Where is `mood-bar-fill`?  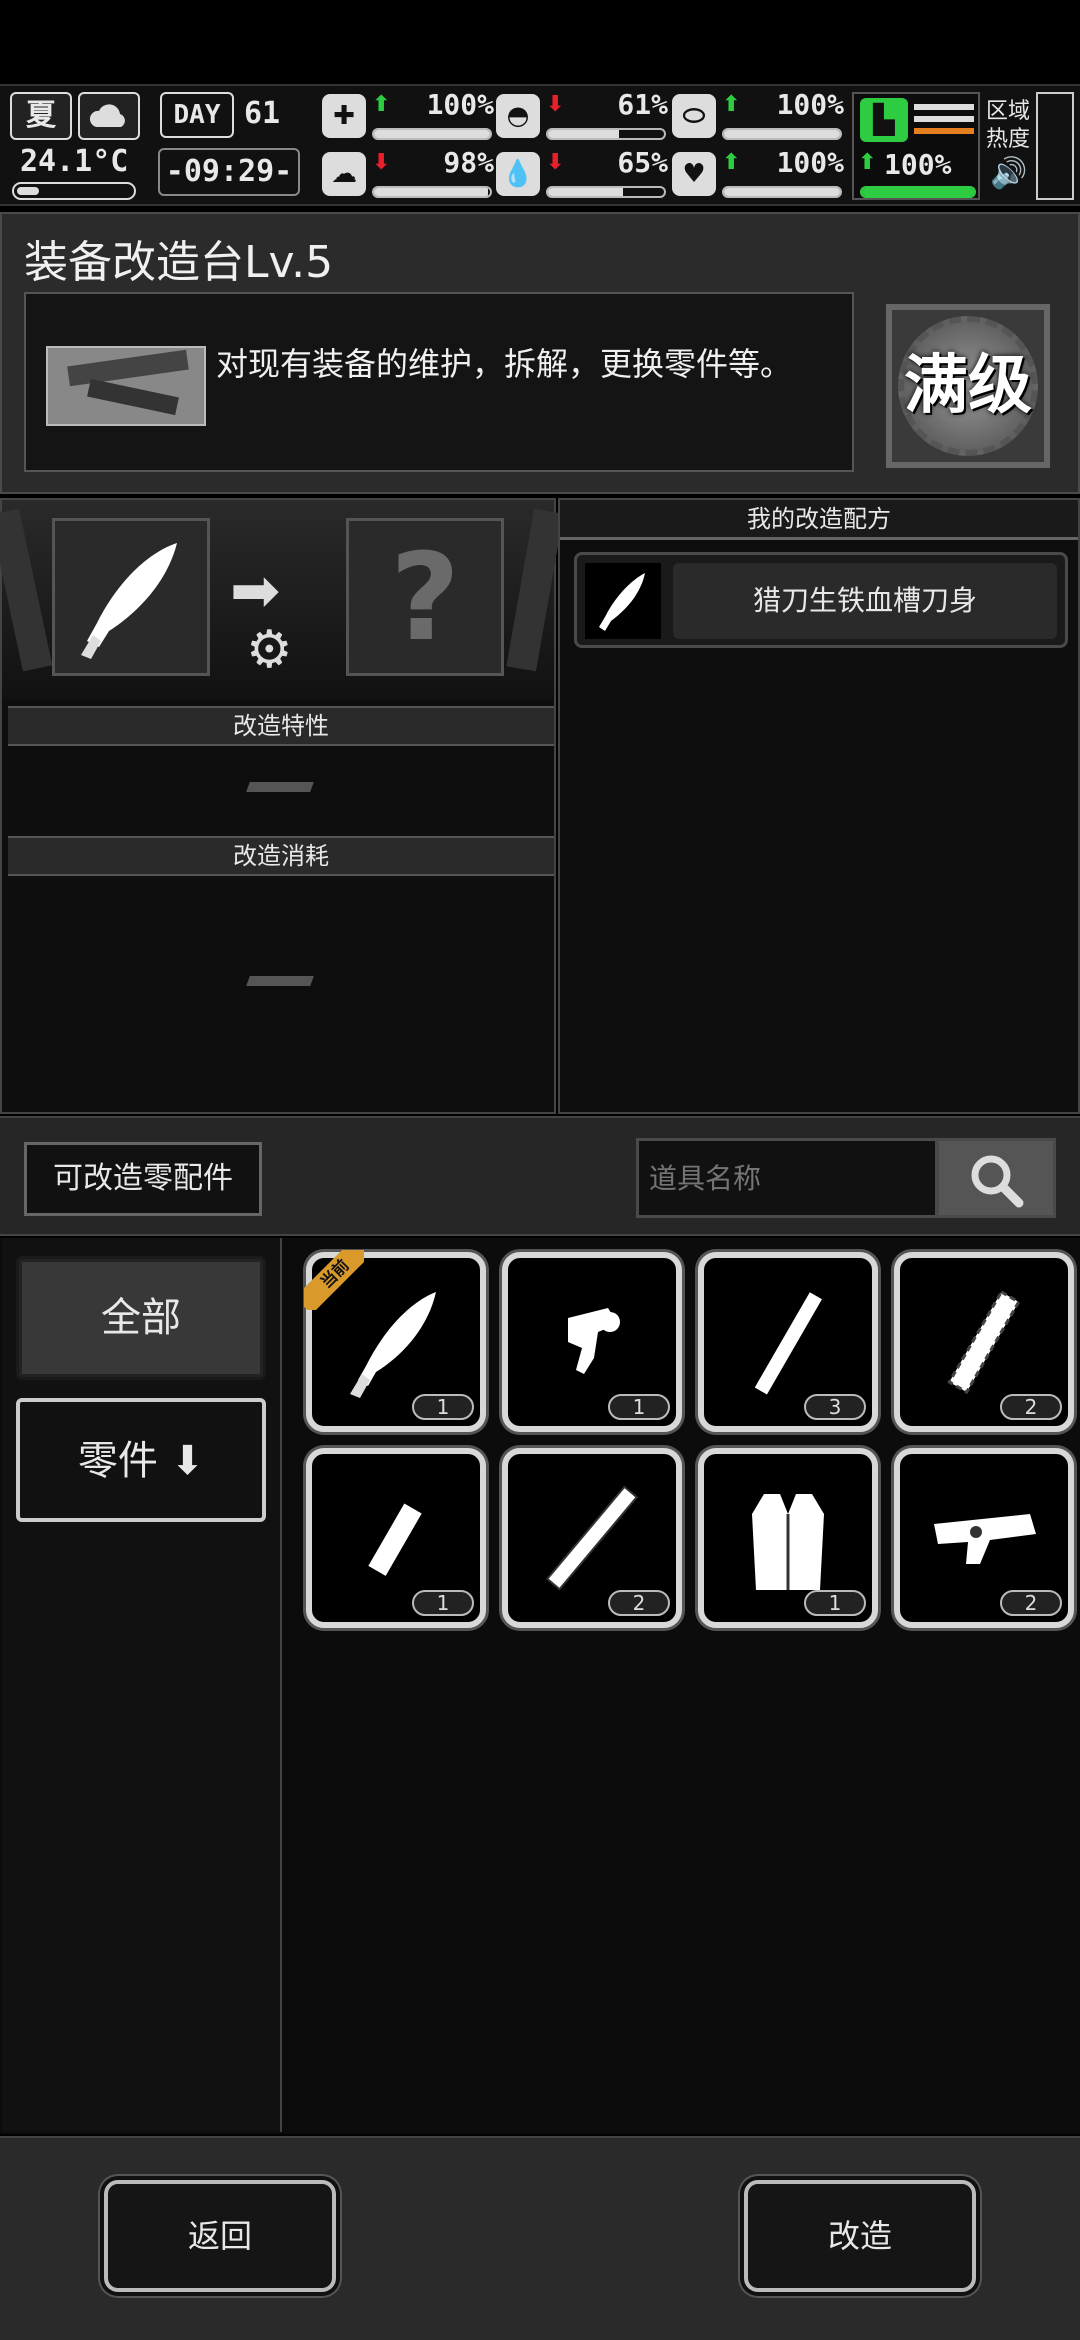
mood-bar-fill is located at coordinates (782, 192).